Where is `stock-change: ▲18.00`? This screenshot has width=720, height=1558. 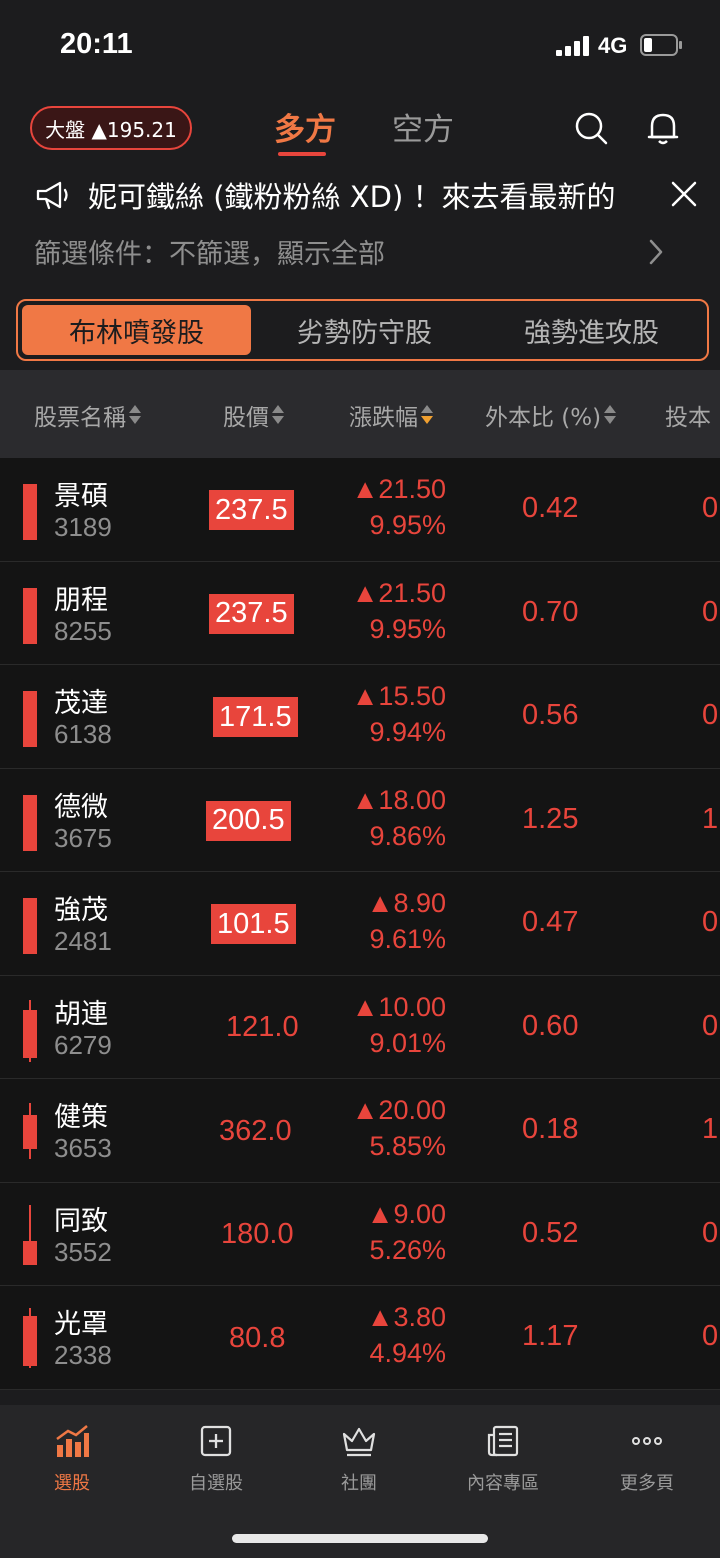
stock-change: ▲18.00 is located at coordinates (398, 799).